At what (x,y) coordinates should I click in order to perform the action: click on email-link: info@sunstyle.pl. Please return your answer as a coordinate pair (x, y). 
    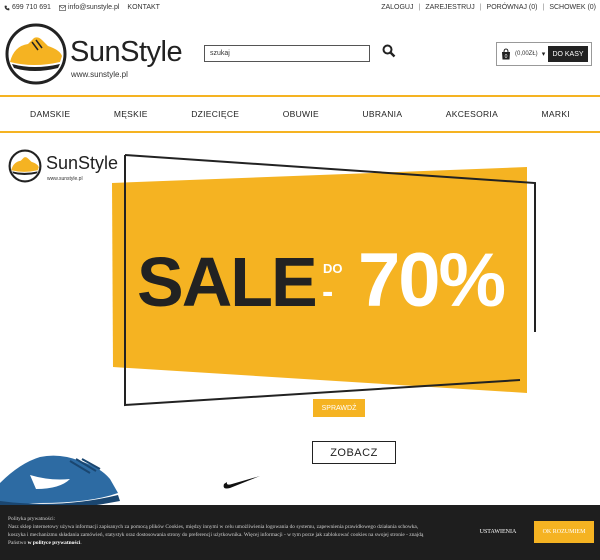
    Looking at the image, I should click on (89, 7).